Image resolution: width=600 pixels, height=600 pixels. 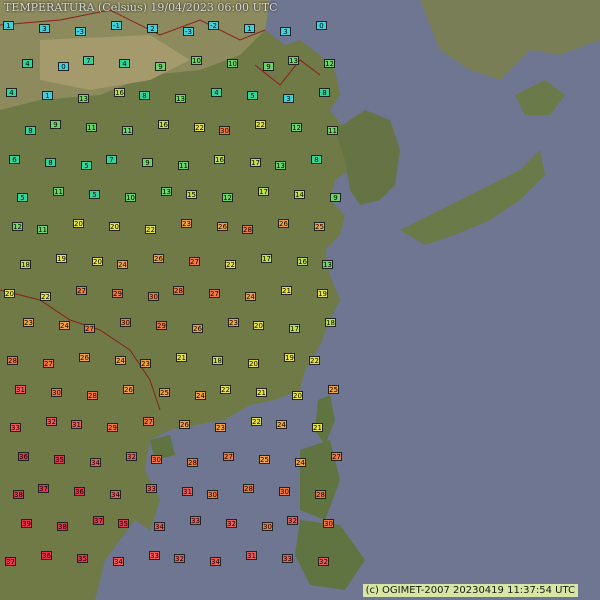 I want to click on station-marker: 35, so click(x=123, y=523).